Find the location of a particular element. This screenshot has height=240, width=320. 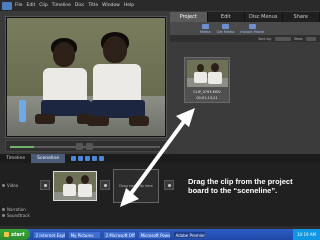

get-media-button: Get Media is located at coordinates (225, 28).